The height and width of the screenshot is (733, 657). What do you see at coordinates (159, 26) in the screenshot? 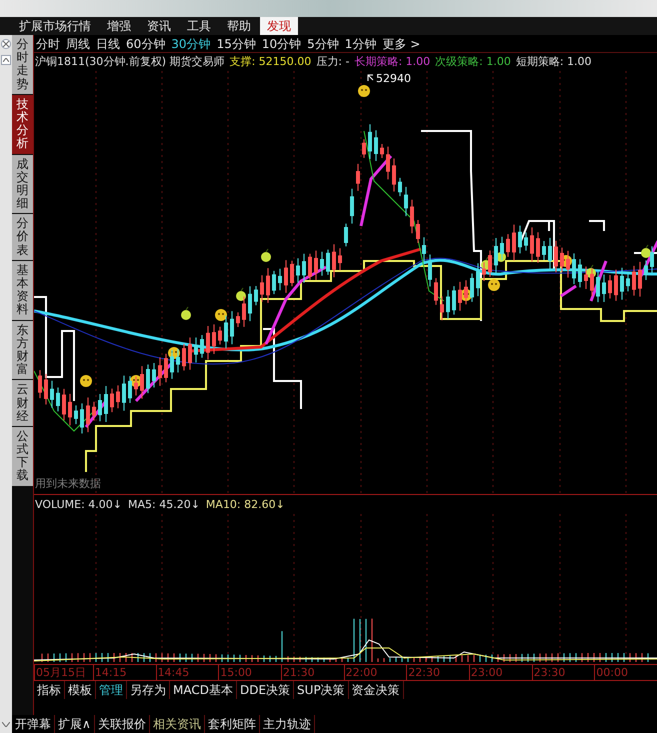
I see `menu-item: 资讯` at bounding box center [159, 26].